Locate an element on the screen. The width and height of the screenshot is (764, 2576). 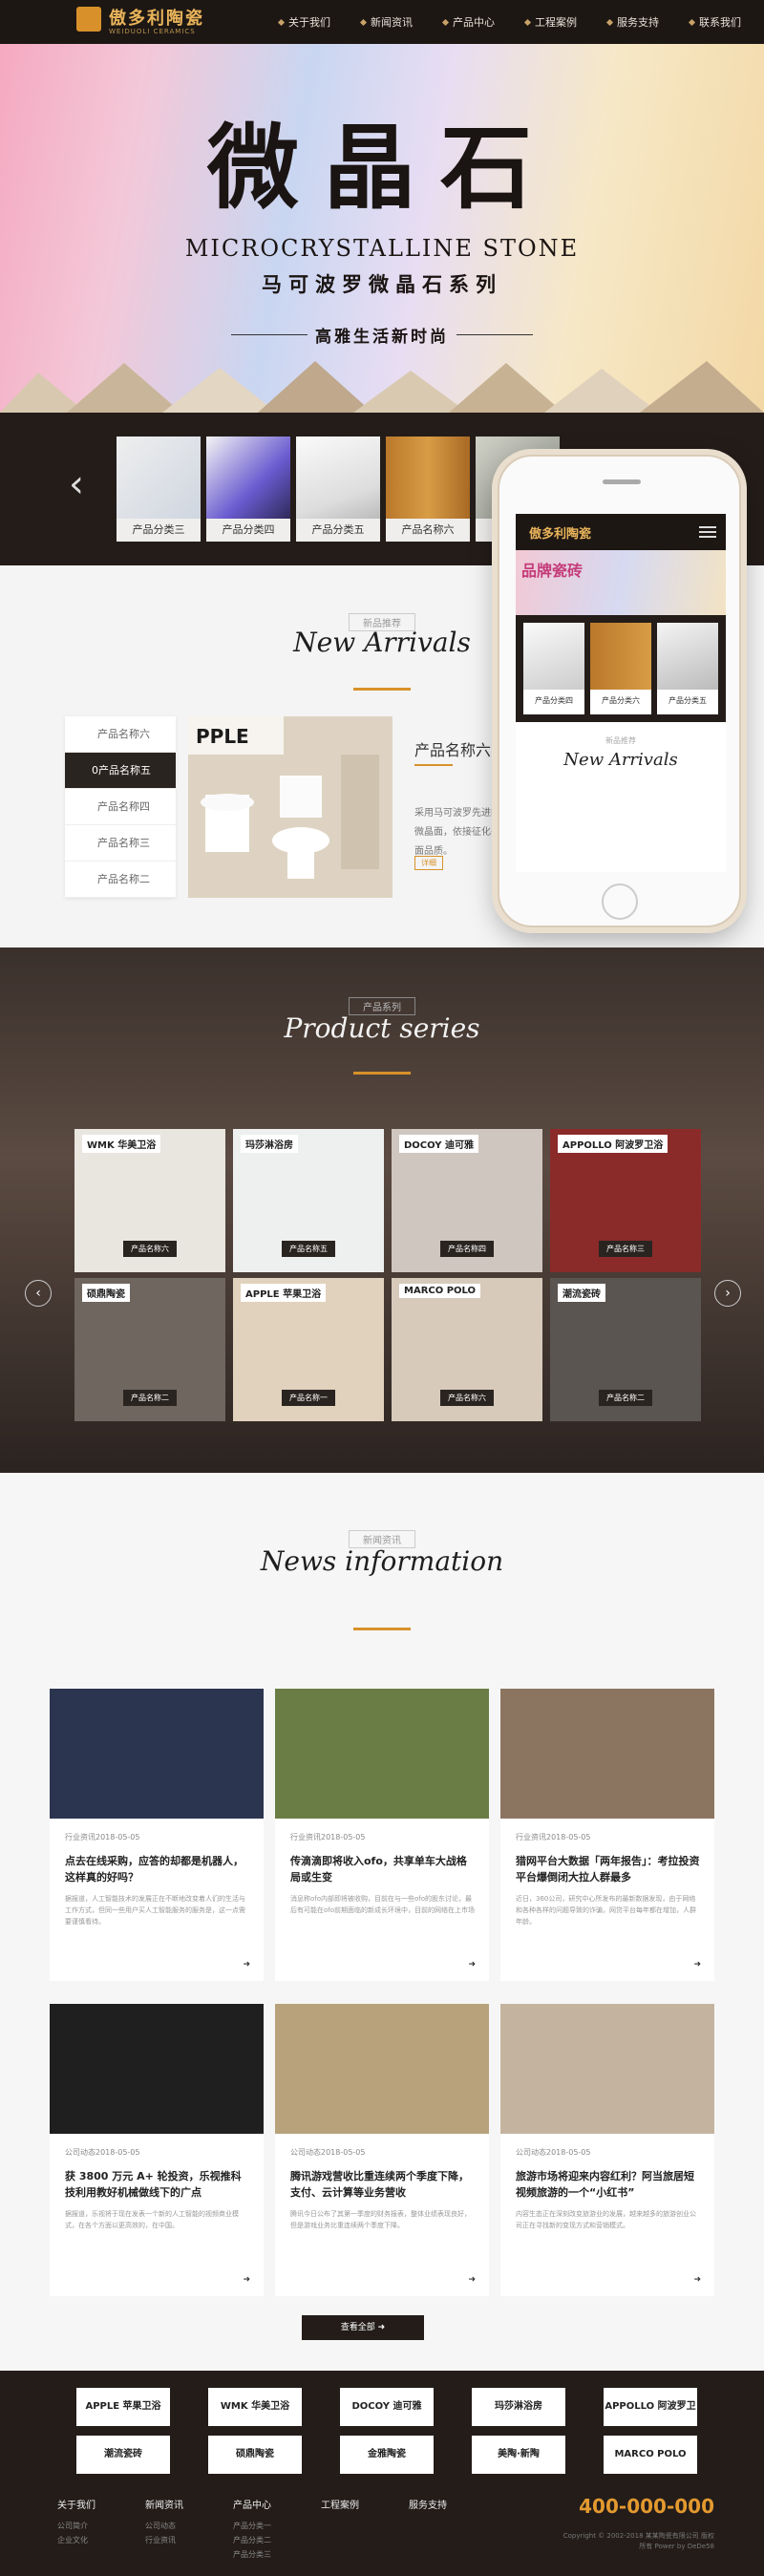
series-card: 潮流瓷砖 产品名称二 is located at coordinates (625, 1349).